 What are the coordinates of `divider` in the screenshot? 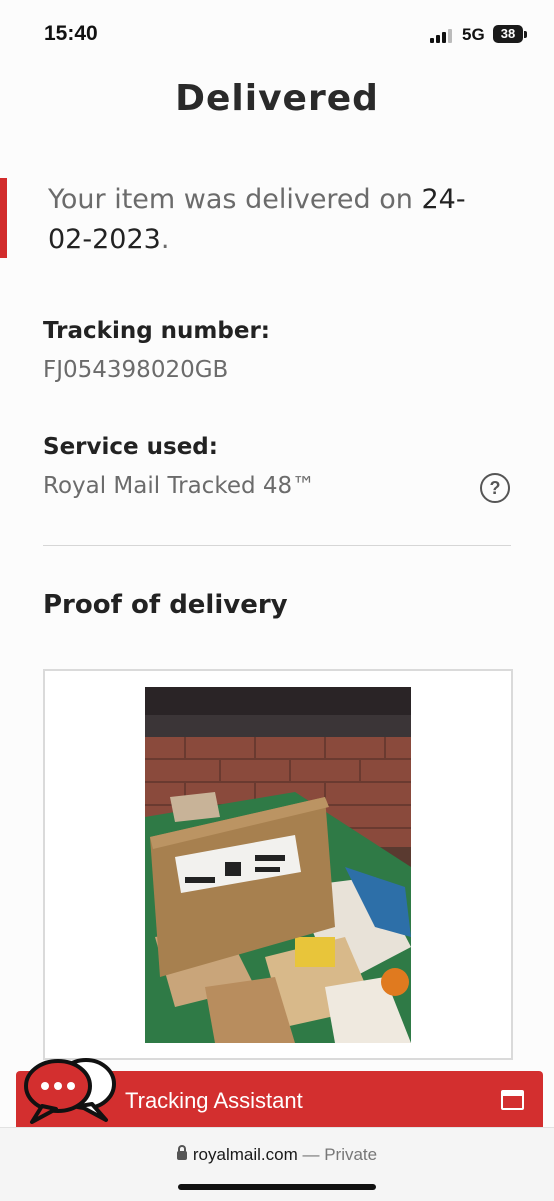 It's located at (277, 545).